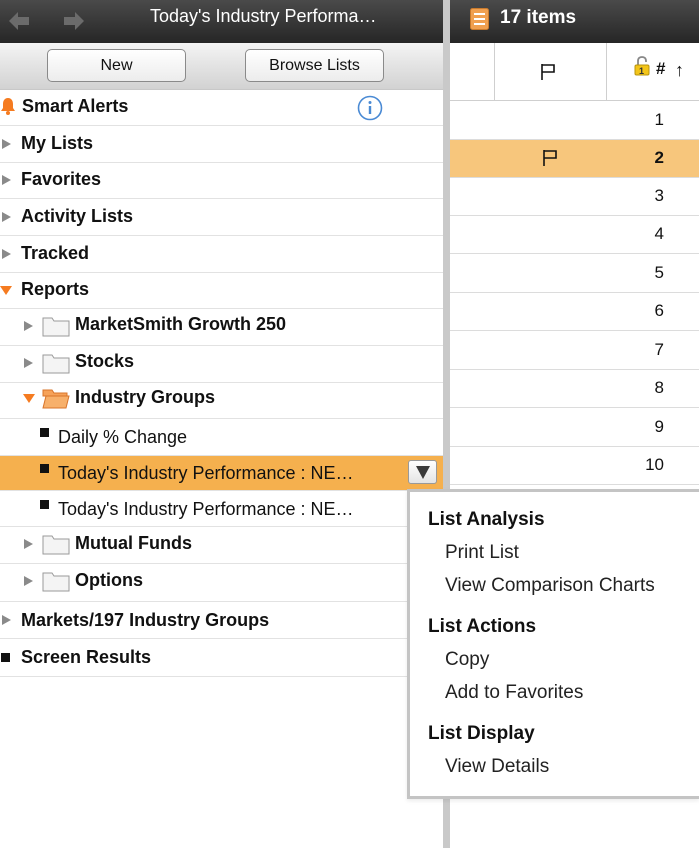 The height and width of the screenshot is (848, 699). I want to click on menu-item-view-comparison-charts: View Comparison Charts, so click(550, 586).